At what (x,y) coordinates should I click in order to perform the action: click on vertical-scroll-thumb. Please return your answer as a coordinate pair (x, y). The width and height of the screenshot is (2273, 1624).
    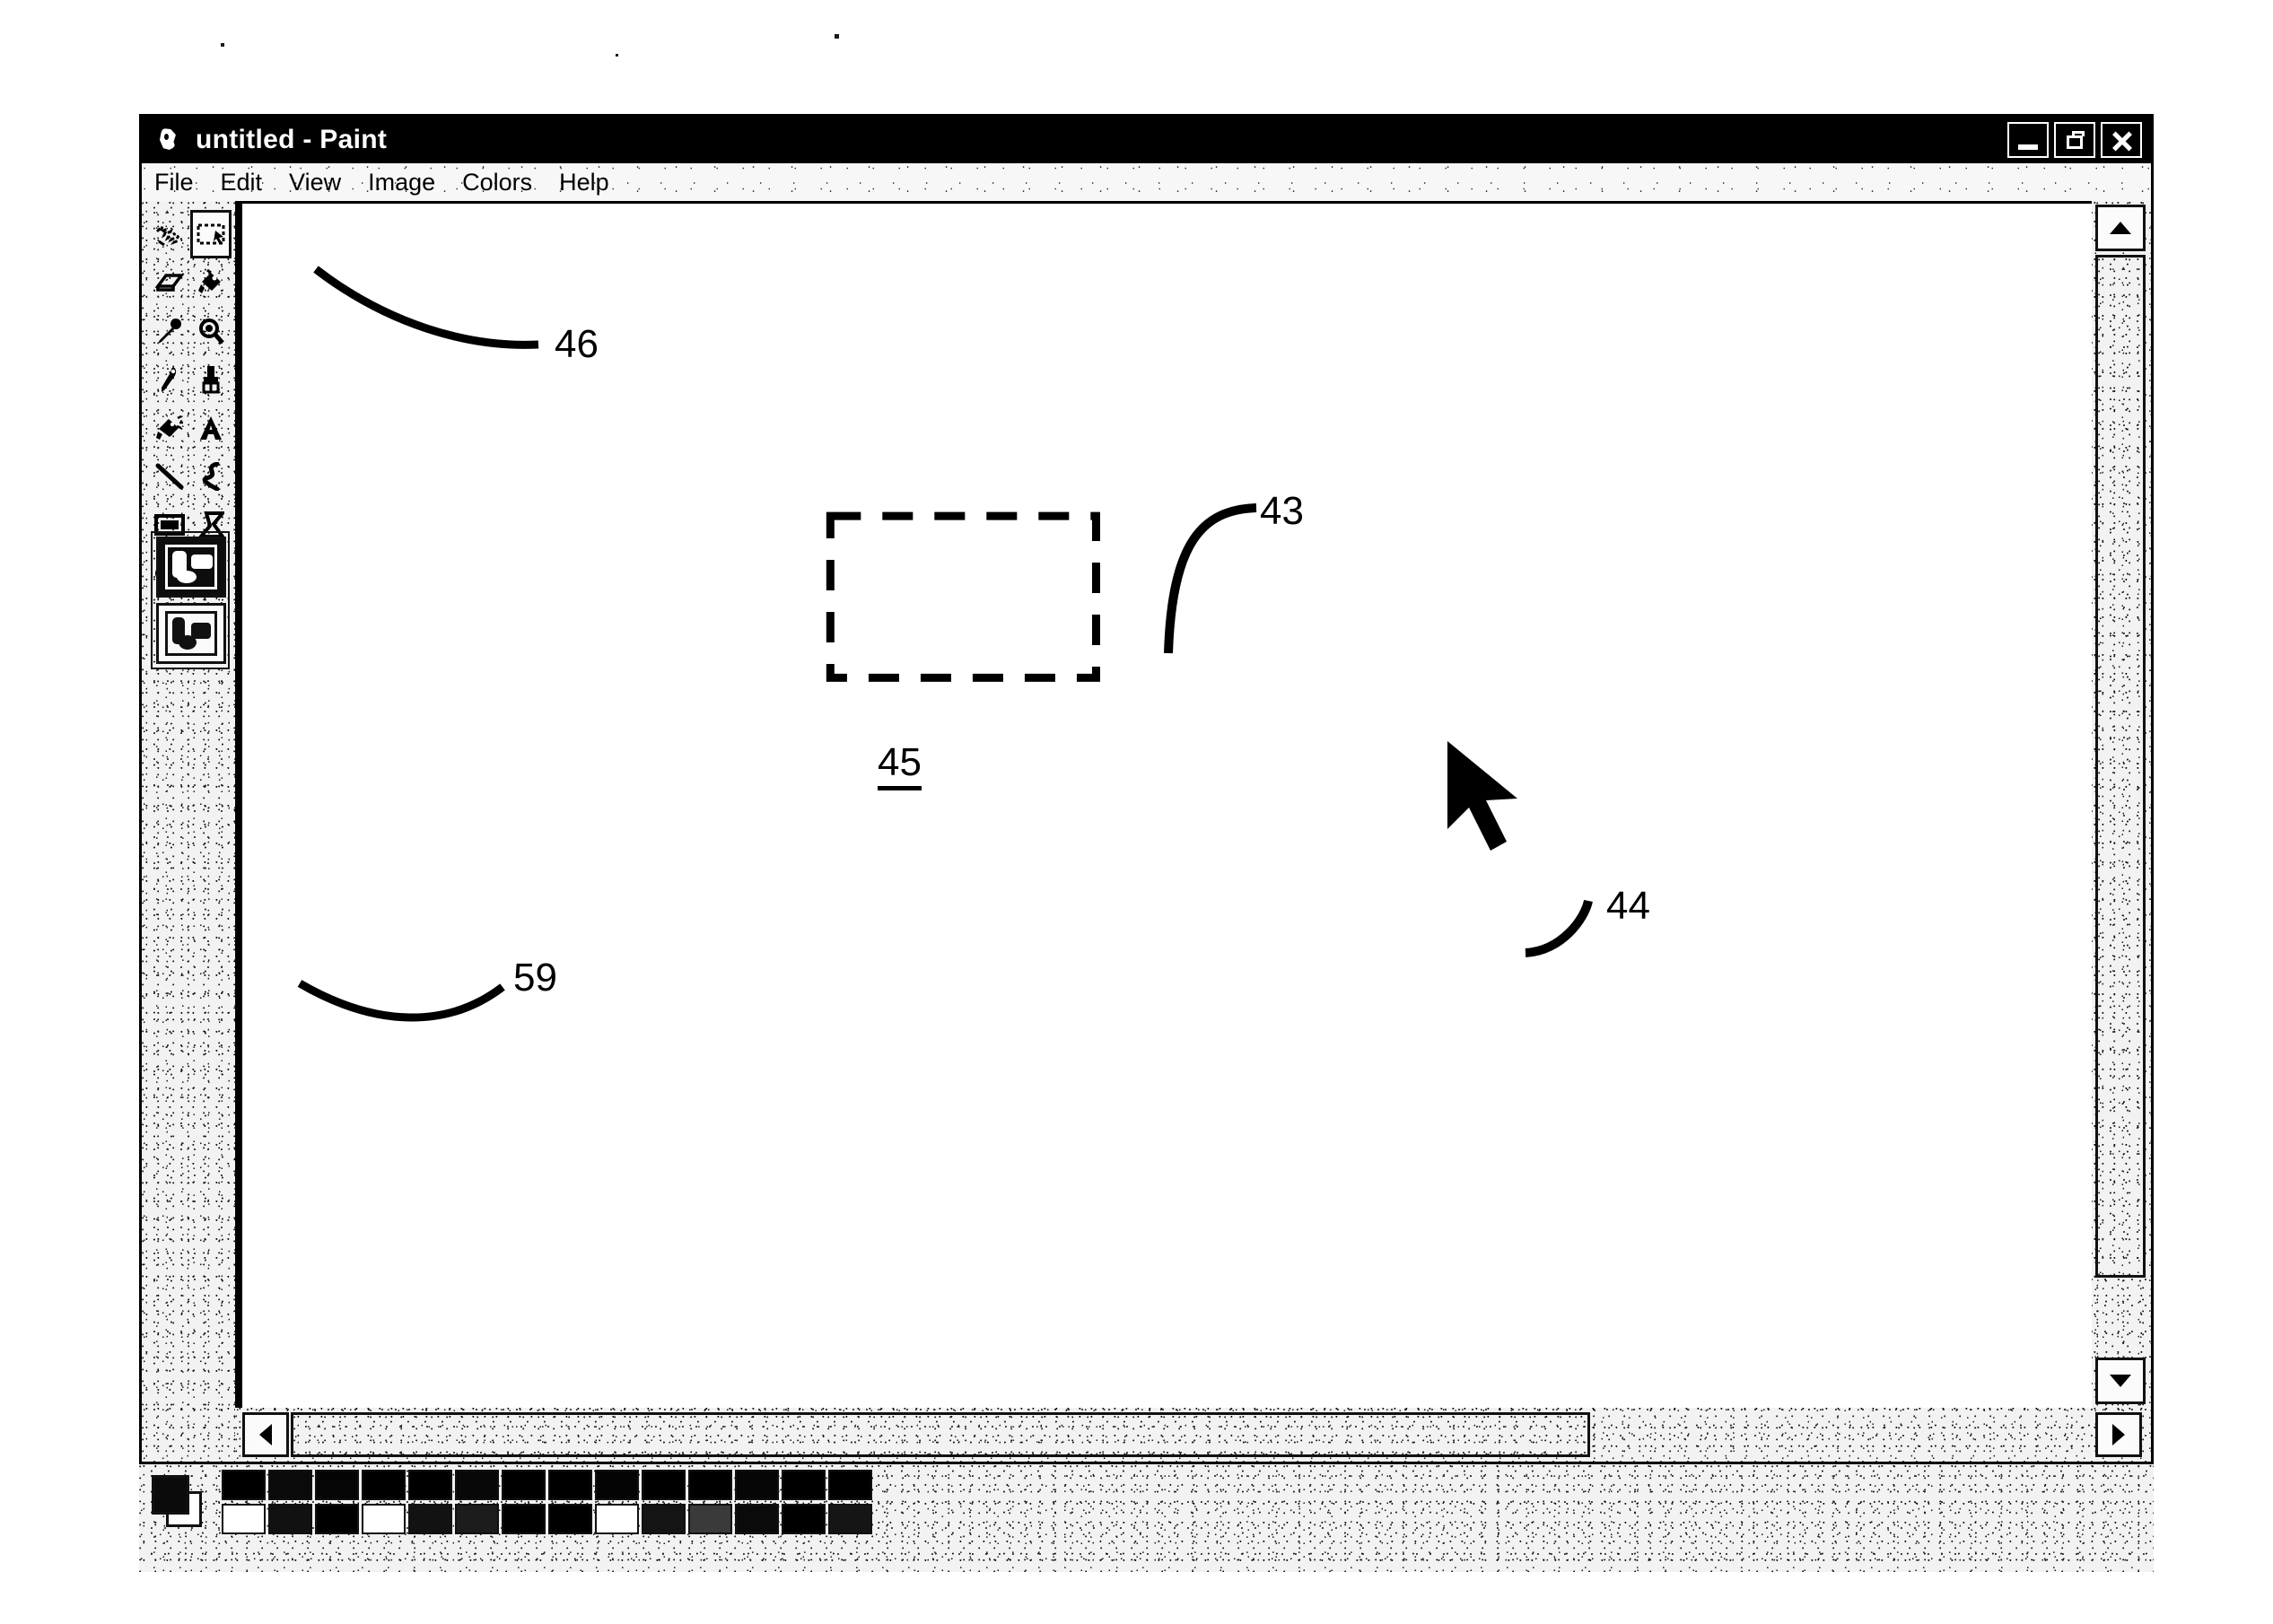
    Looking at the image, I should click on (2120, 766).